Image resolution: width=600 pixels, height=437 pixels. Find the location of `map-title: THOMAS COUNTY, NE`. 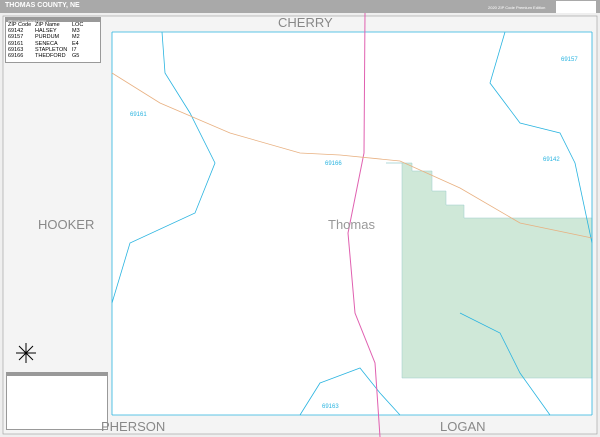

map-title: THOMAS COUNTY, NE is located at coordinates (42, 5).